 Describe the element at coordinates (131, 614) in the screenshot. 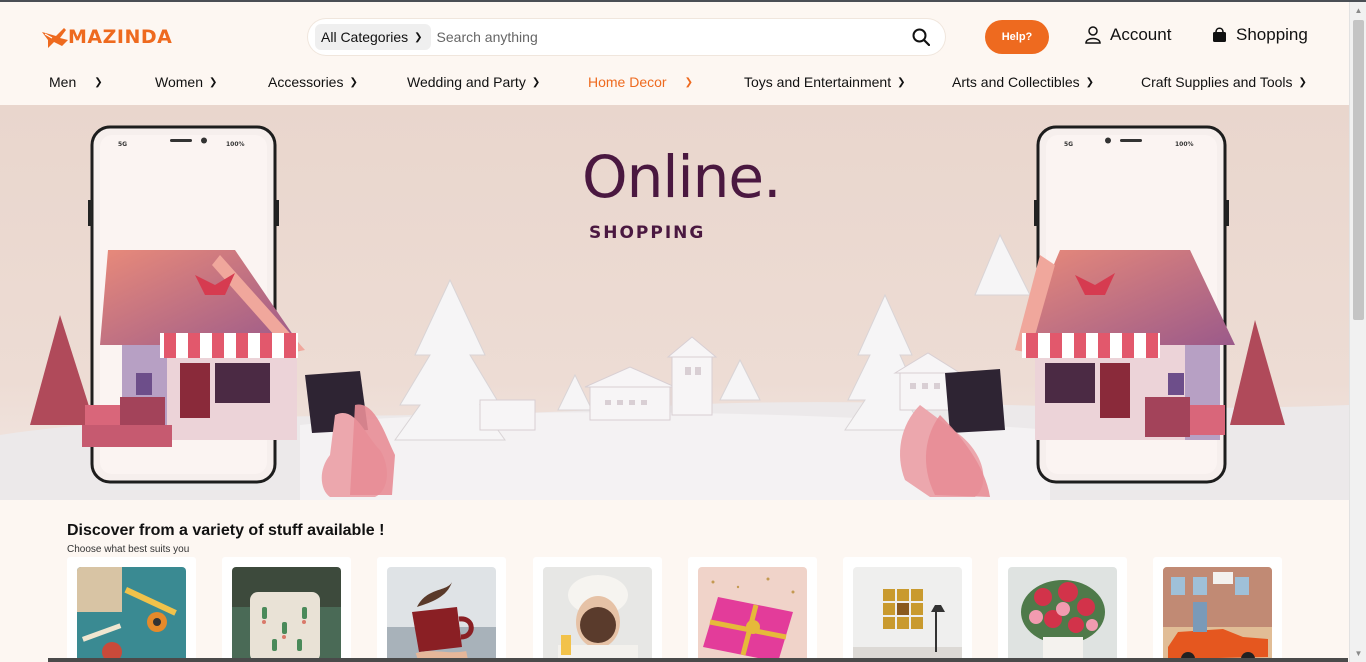

I see `craft-tools-image` at that location.